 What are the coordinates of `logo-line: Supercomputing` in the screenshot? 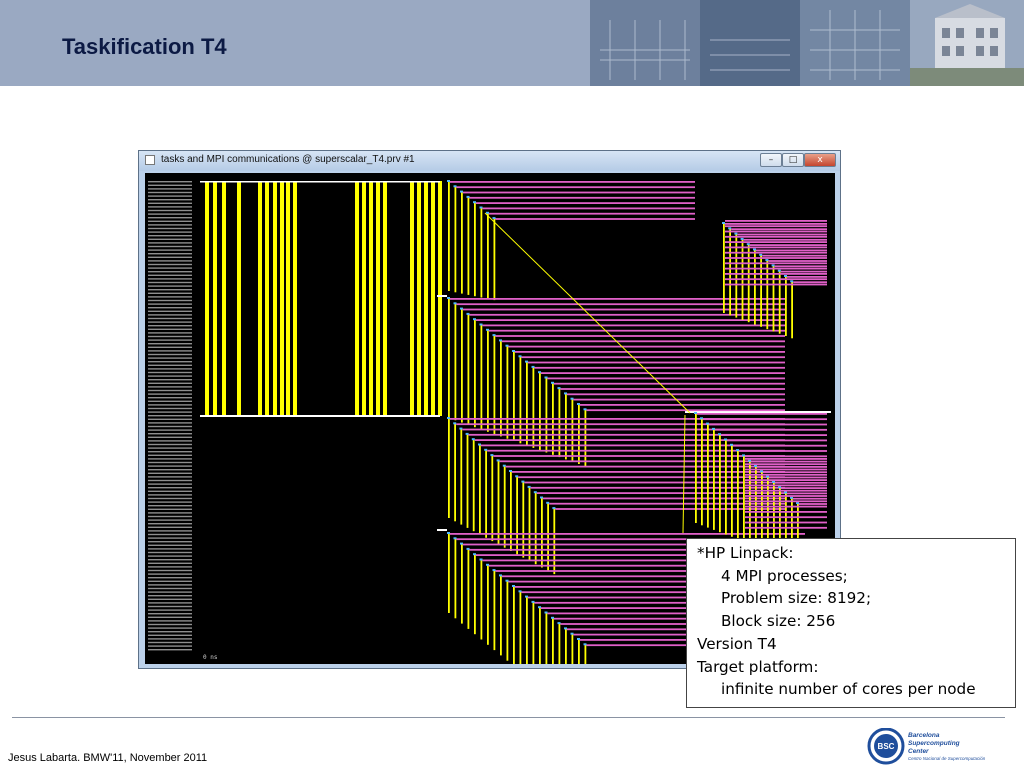 It's located at (934, 743).